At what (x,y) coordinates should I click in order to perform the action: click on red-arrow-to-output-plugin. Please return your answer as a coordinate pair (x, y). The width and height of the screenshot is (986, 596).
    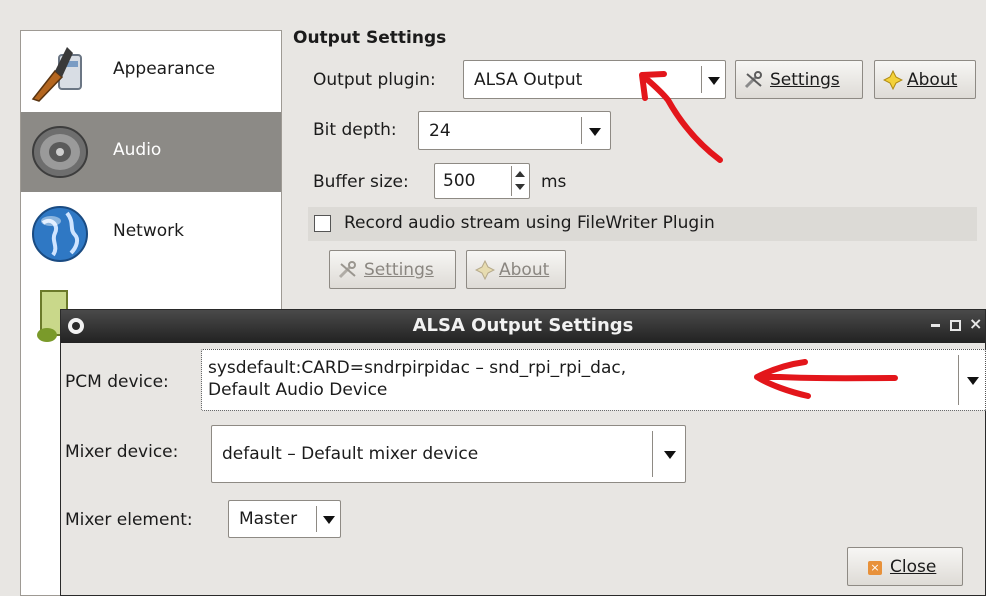
    Looking at the image, I should click on (681, 117).